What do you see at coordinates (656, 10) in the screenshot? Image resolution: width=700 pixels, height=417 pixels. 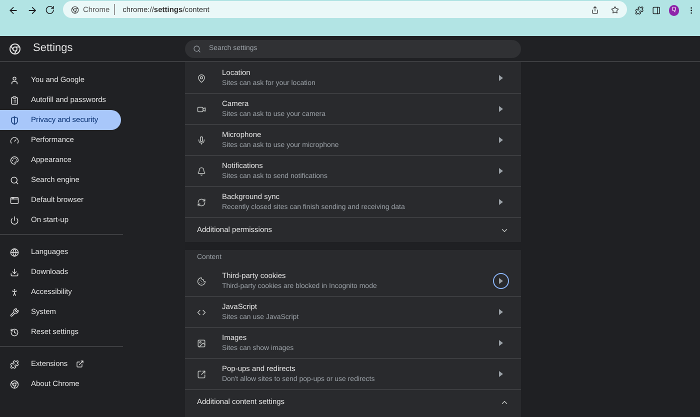 I see `side-panel-icon` at bounding box center [656, 10].